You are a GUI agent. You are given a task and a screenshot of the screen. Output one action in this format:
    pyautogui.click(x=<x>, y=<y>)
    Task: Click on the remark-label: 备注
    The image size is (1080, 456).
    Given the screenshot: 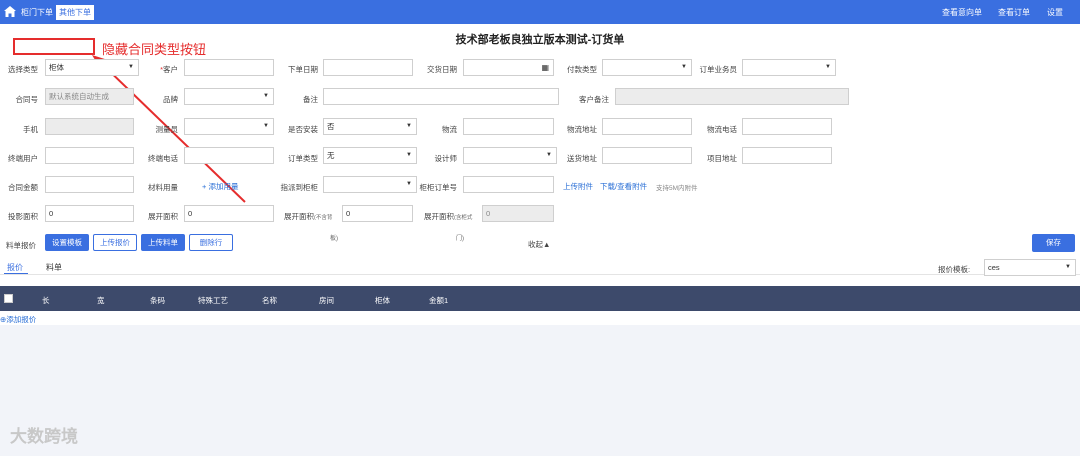 What is the action you would take?
    pyautogui.click(x=310, y=99)
    